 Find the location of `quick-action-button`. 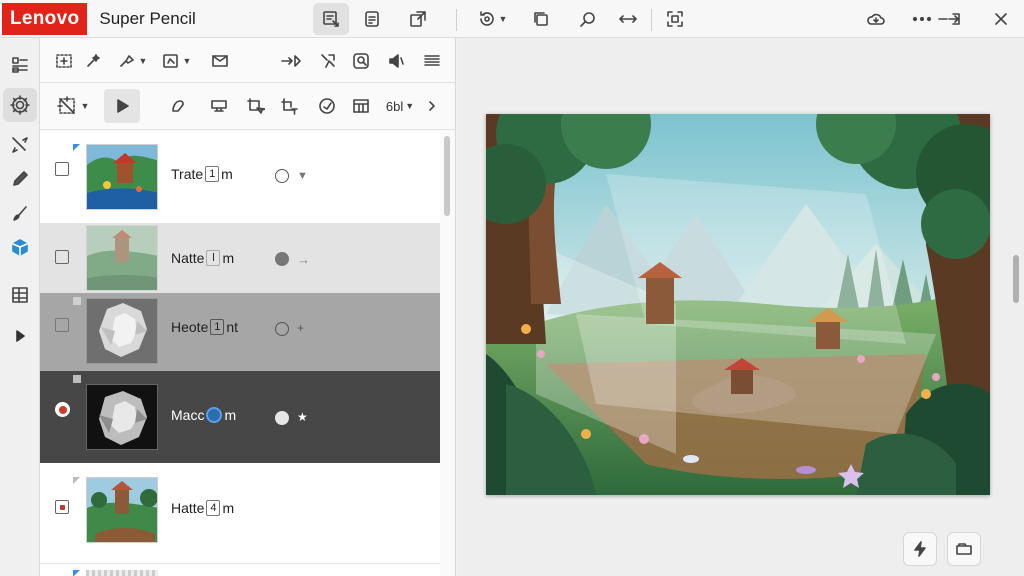

quick-action-button is located at coordinates (920, 549).